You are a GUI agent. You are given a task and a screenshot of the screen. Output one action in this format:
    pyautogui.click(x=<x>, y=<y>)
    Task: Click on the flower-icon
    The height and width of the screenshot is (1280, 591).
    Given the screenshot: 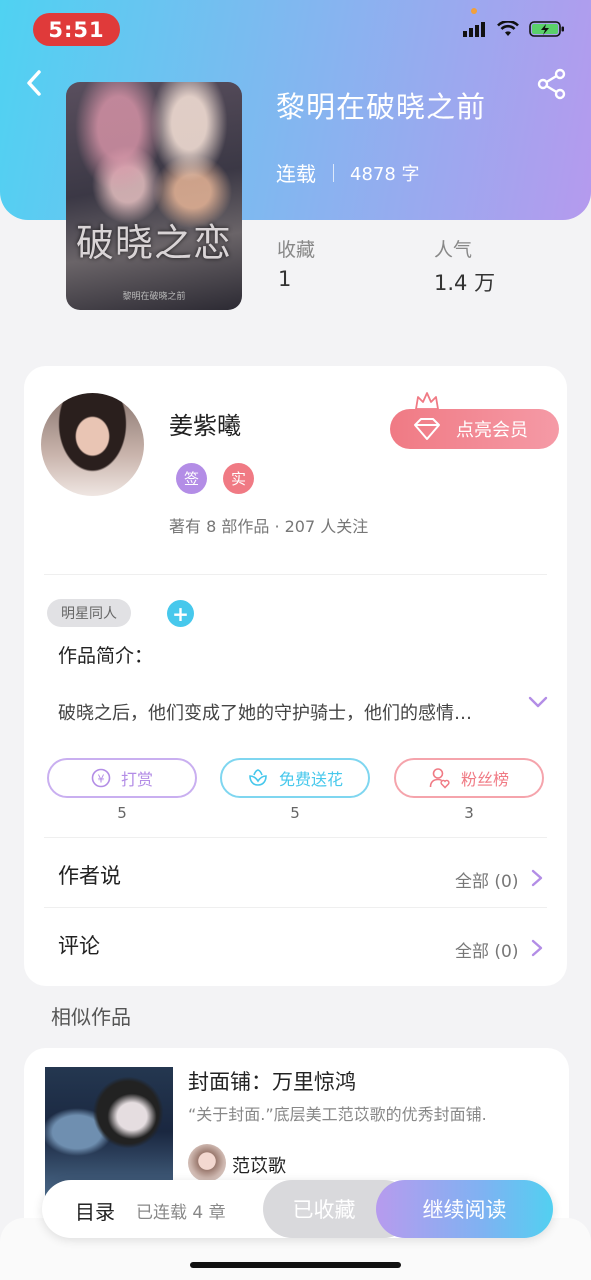 What is the action you would take?
    pyautogui.click(x=258, y=777)
    